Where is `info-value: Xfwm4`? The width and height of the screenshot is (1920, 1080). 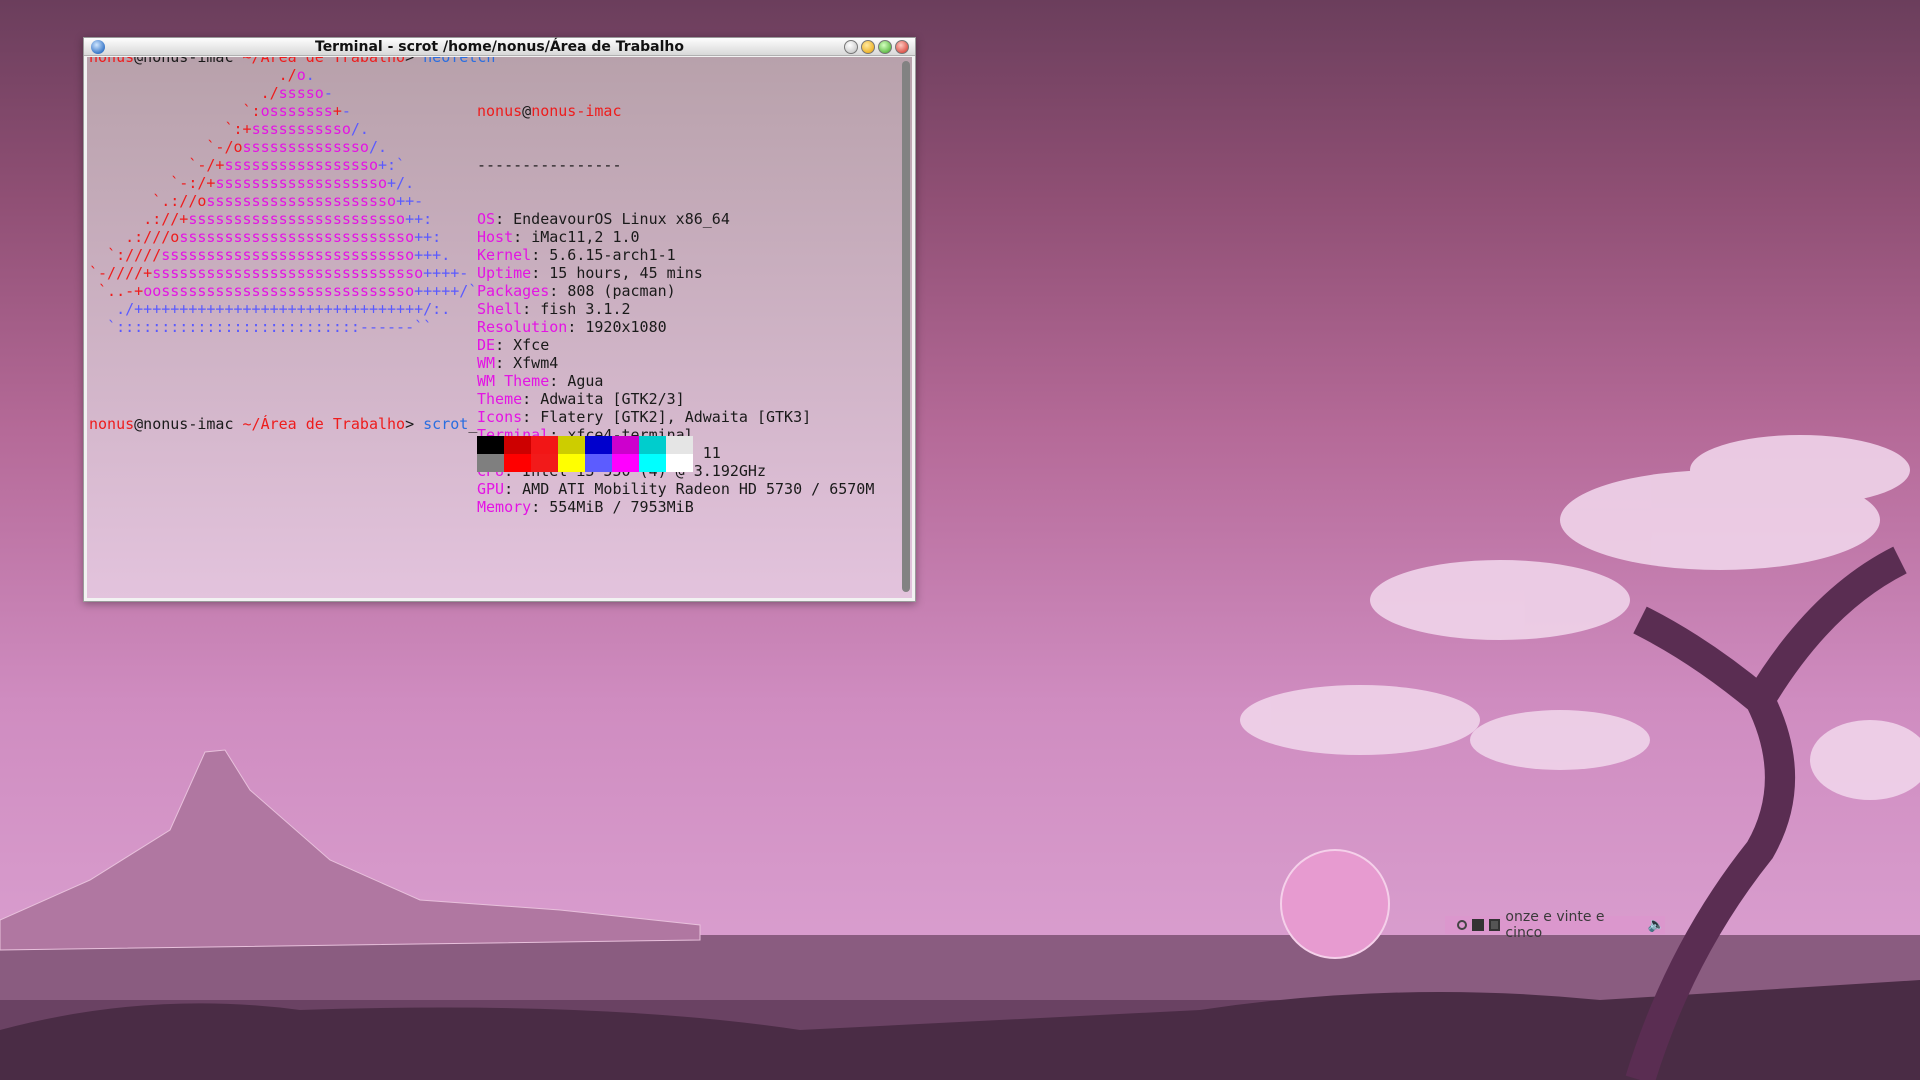
info-value: Xfwm4 is located at coordinates (536, 363).